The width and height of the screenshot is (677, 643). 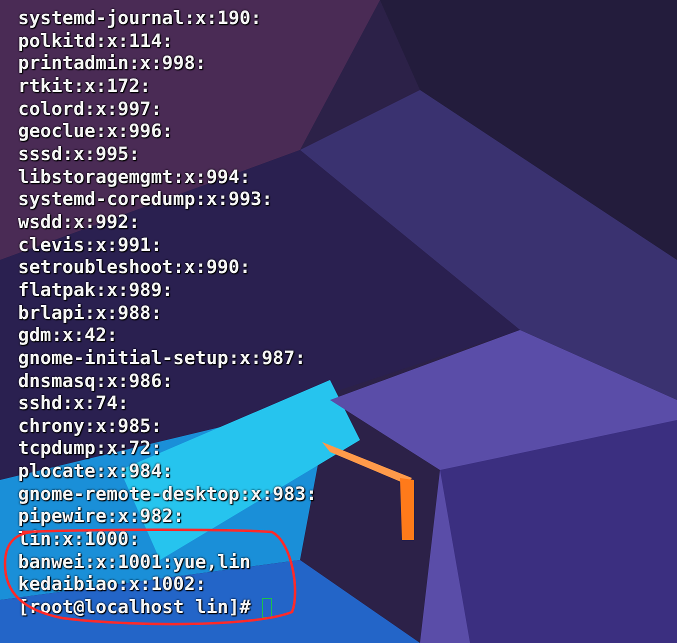 I want to click on terminal-line: gdm:x:42:, so click(x=68, y=336).